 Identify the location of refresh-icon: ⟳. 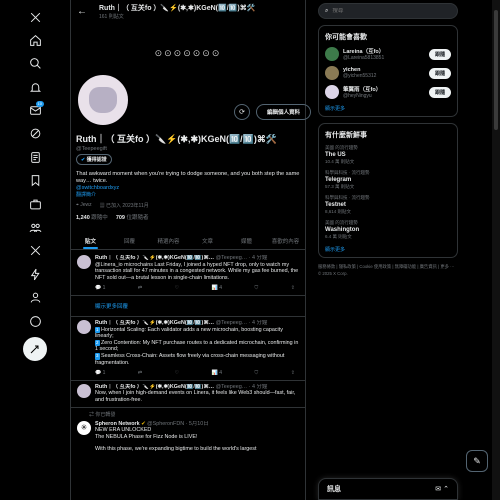
(242, 112).